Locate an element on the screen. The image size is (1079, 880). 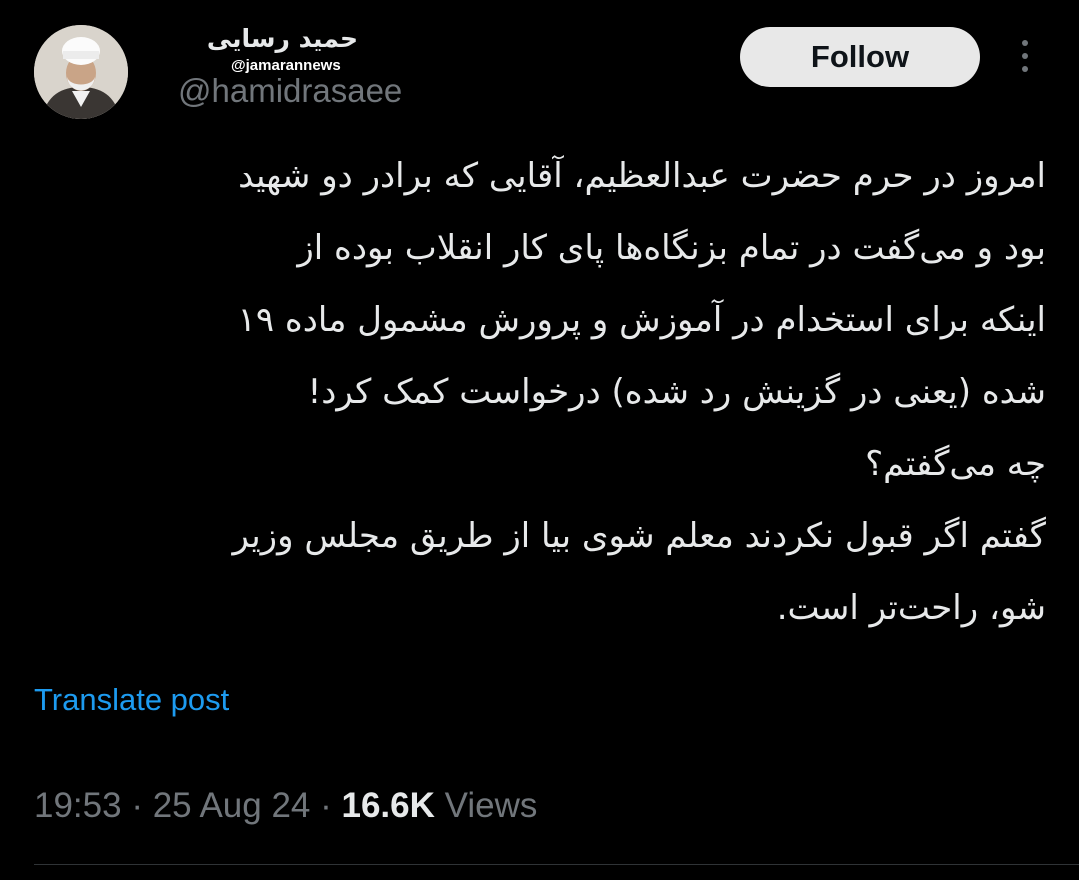
avatar is located at coordinates (81, 72).